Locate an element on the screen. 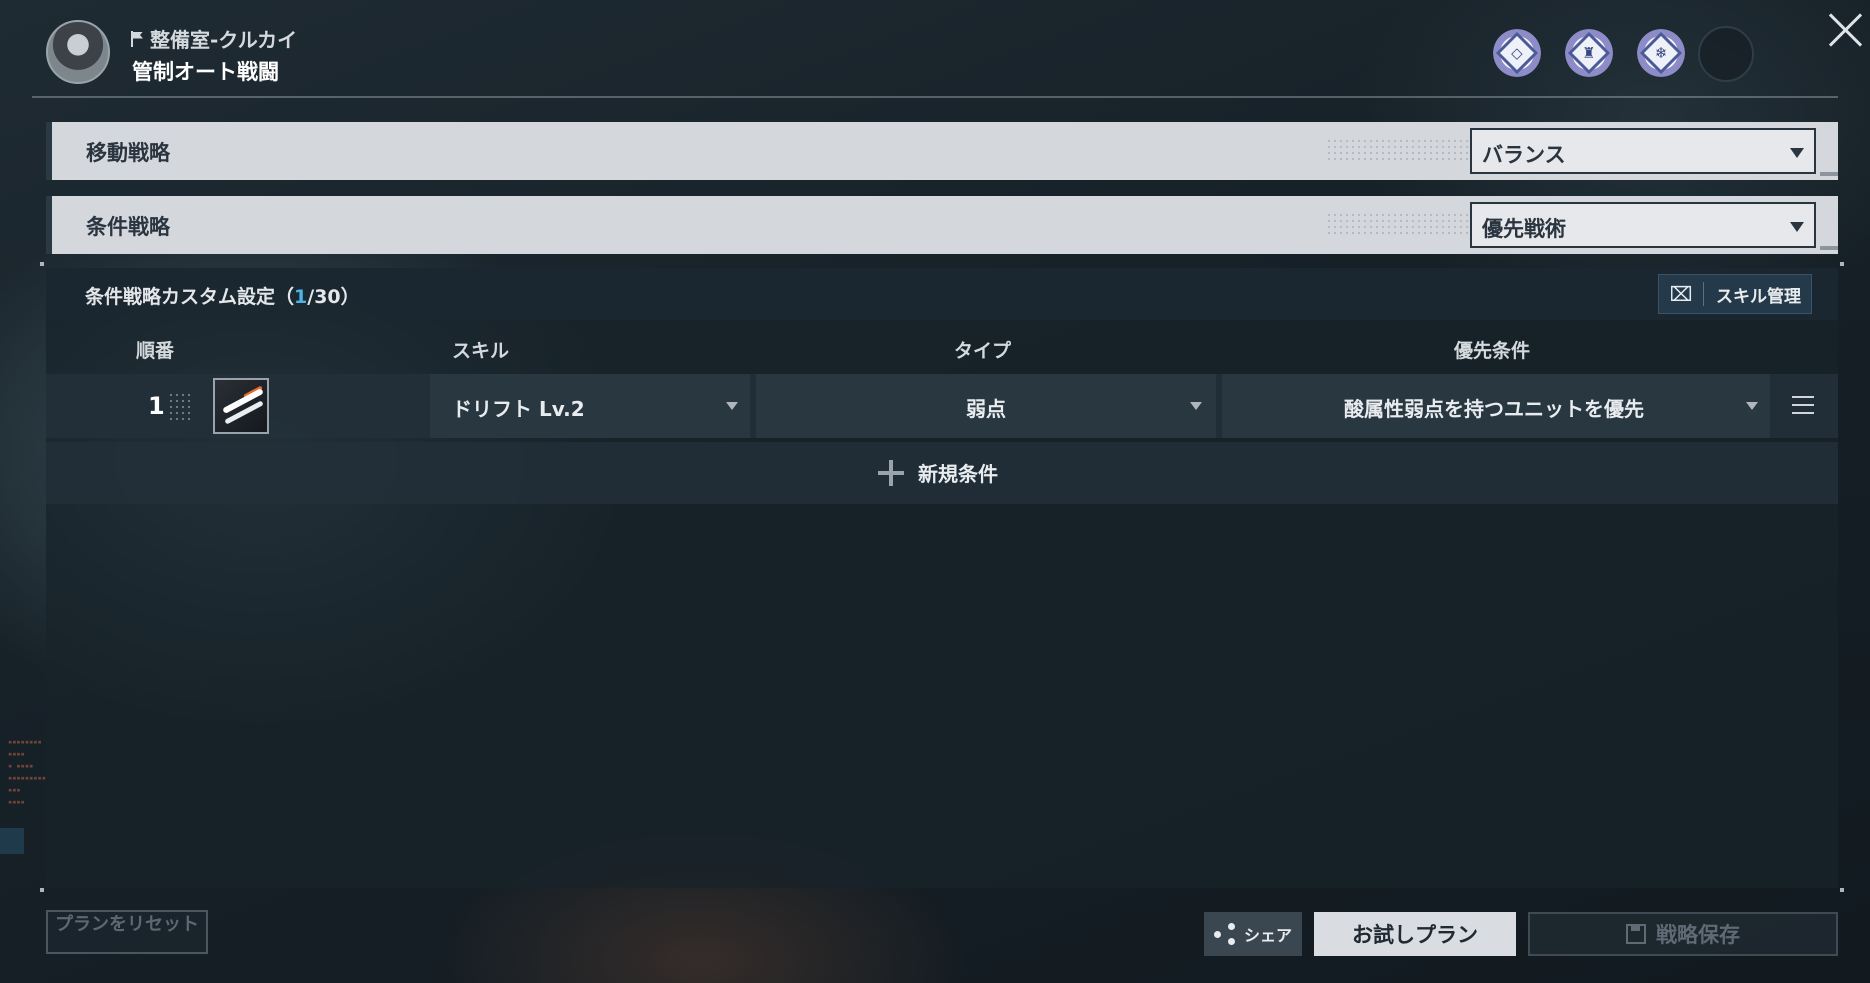 The image size is (1870, 983). save-icon is located at coordinates (1636, 934).